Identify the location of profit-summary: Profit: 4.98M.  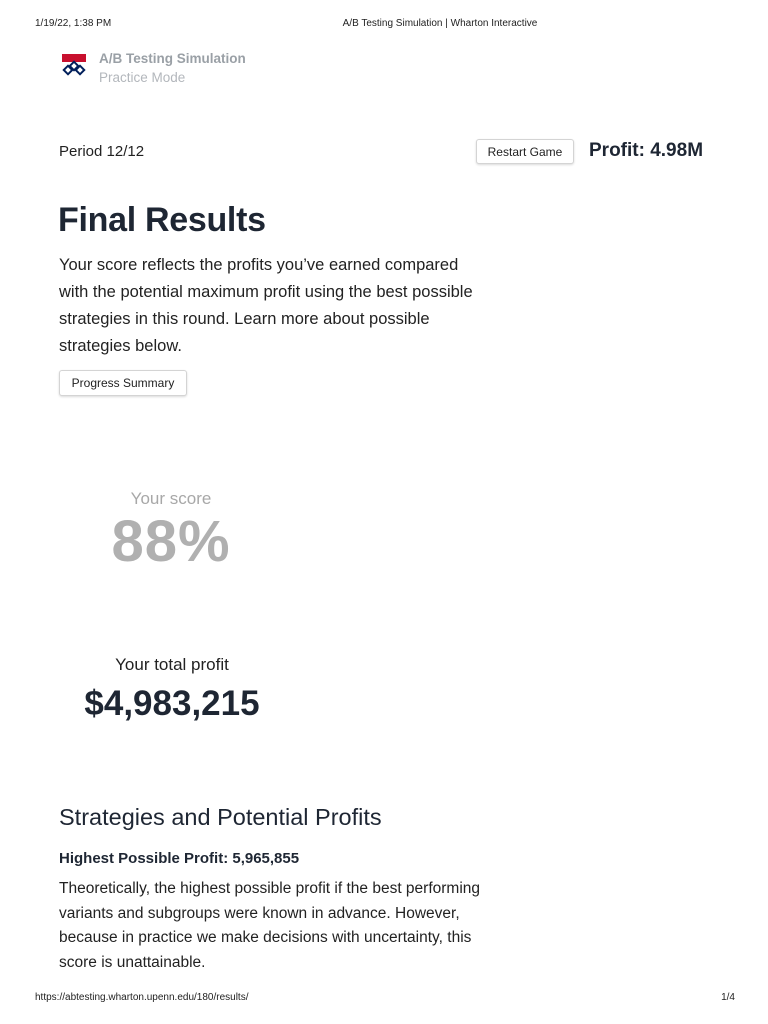
(646, 150).